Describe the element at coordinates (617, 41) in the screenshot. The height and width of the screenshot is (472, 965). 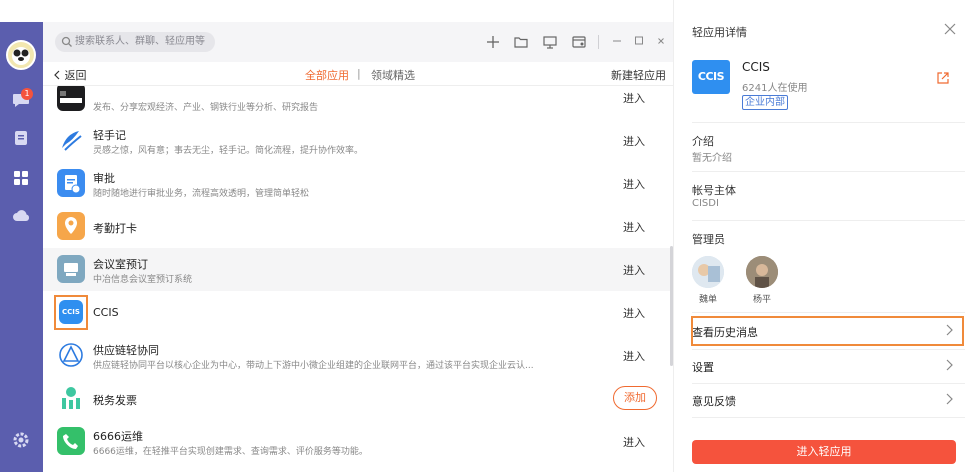
I see `minimize-icon` at that location.